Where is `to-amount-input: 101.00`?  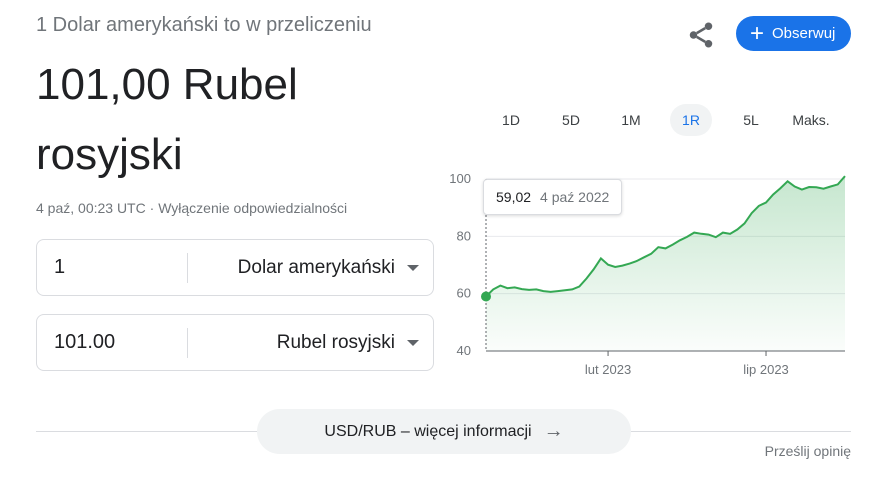 to-amount-input: 101.00 is located at coordinates (112, 342).